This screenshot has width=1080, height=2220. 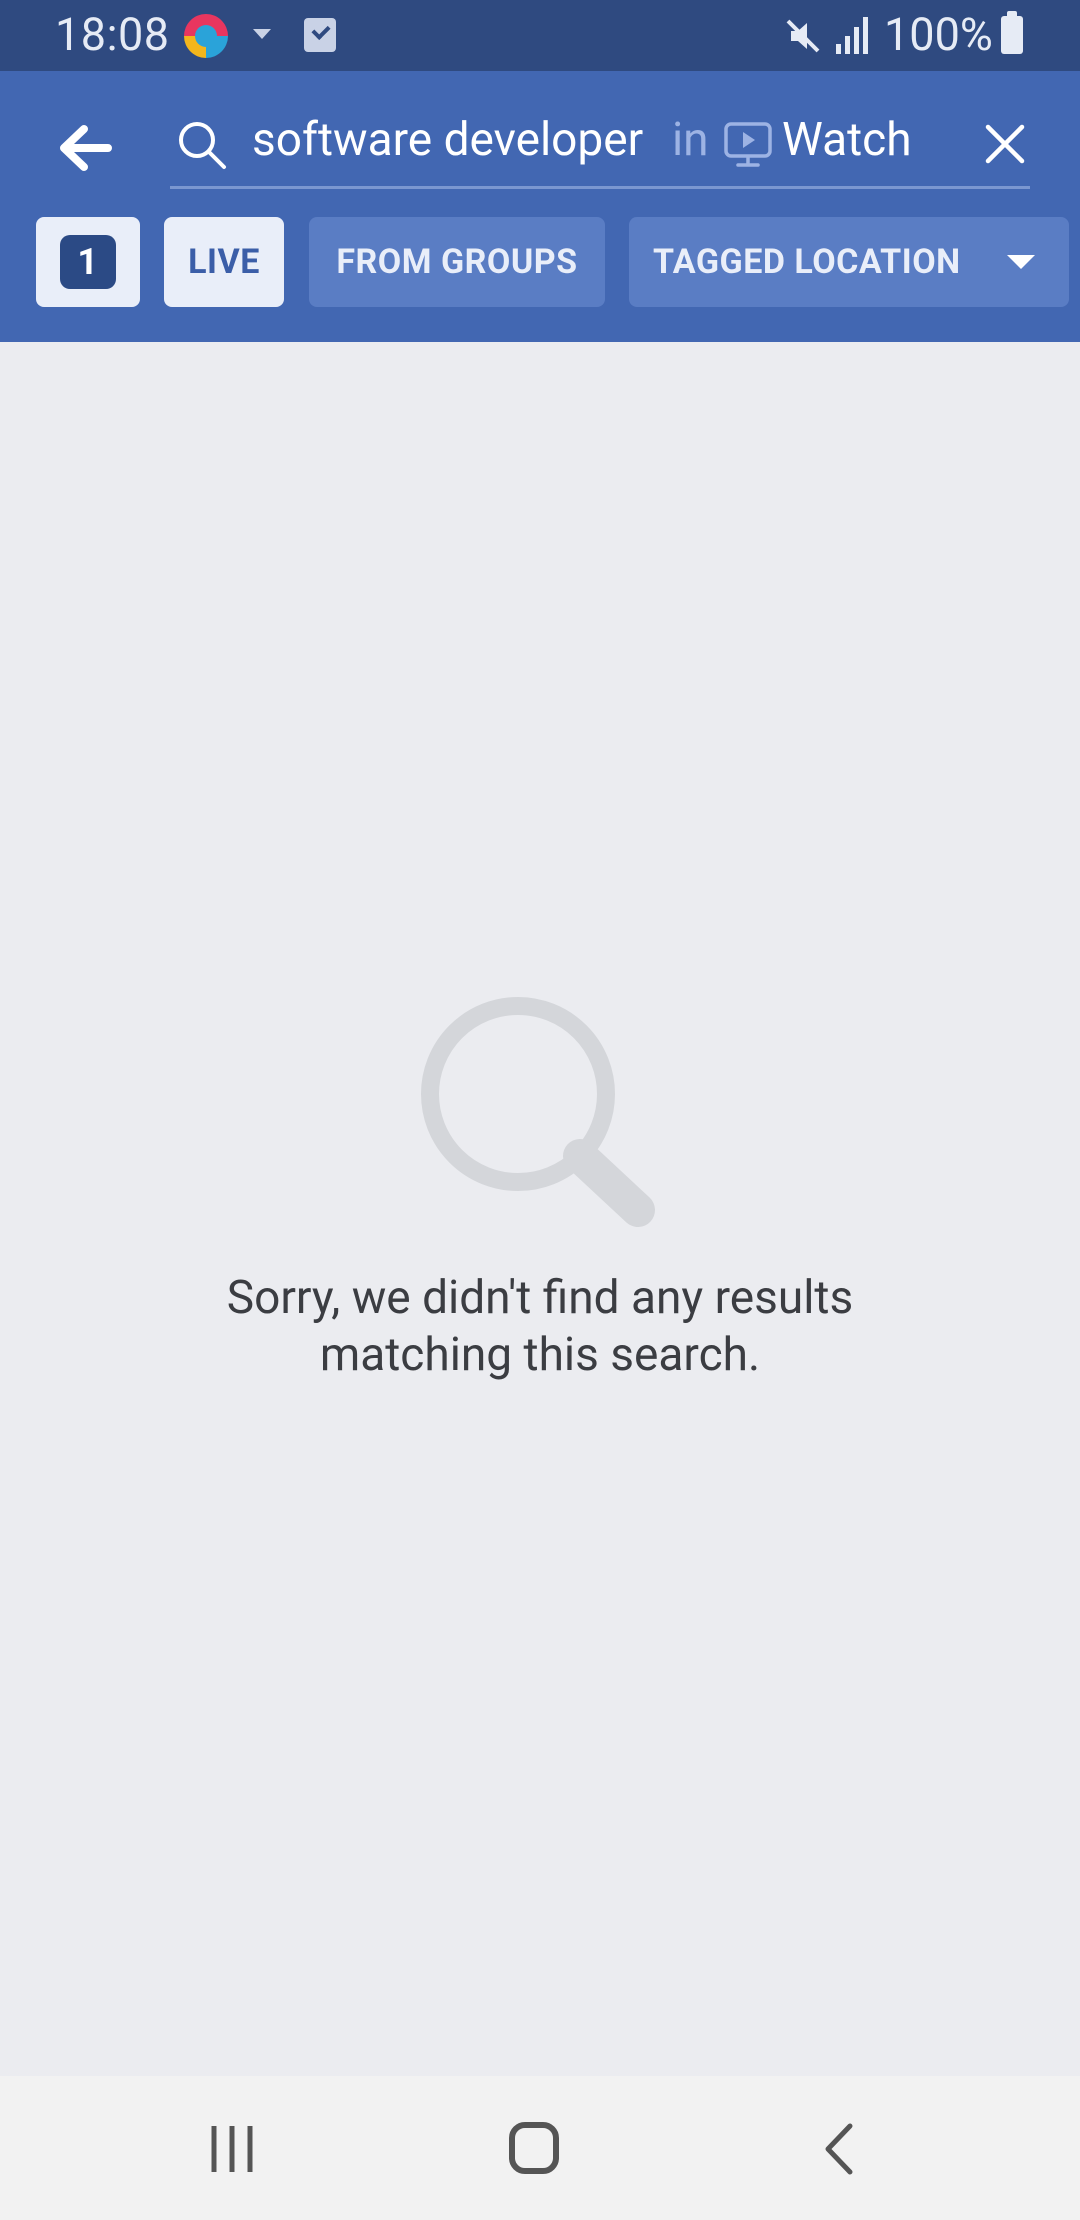 What do you see at coordinates (807, 262) in the screenshot?
I see `filter-chip-label: TAGGED LOCATION` at bounding box center [807, 262].